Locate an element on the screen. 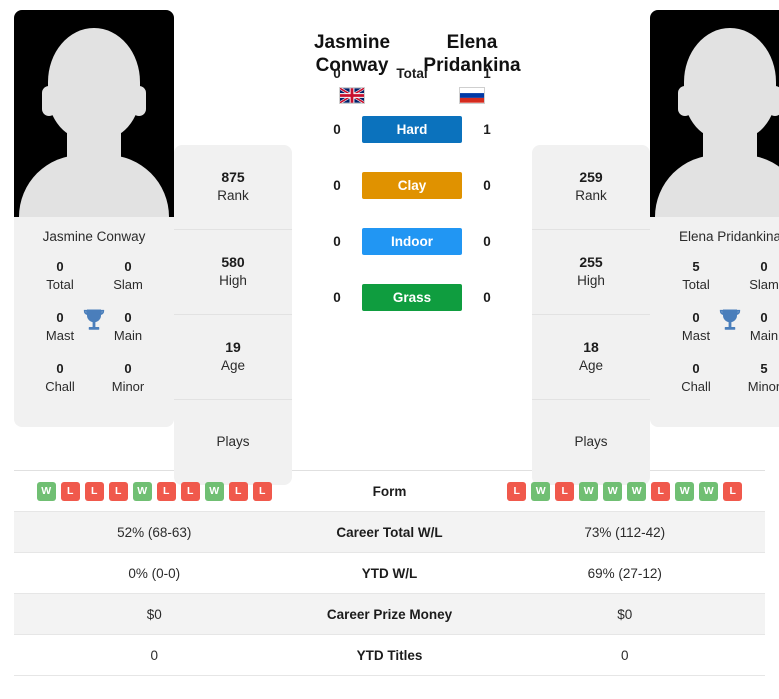 This screenshot has width=779, height=699. left-stat-high-label: High is located at coordinates (233, 281).